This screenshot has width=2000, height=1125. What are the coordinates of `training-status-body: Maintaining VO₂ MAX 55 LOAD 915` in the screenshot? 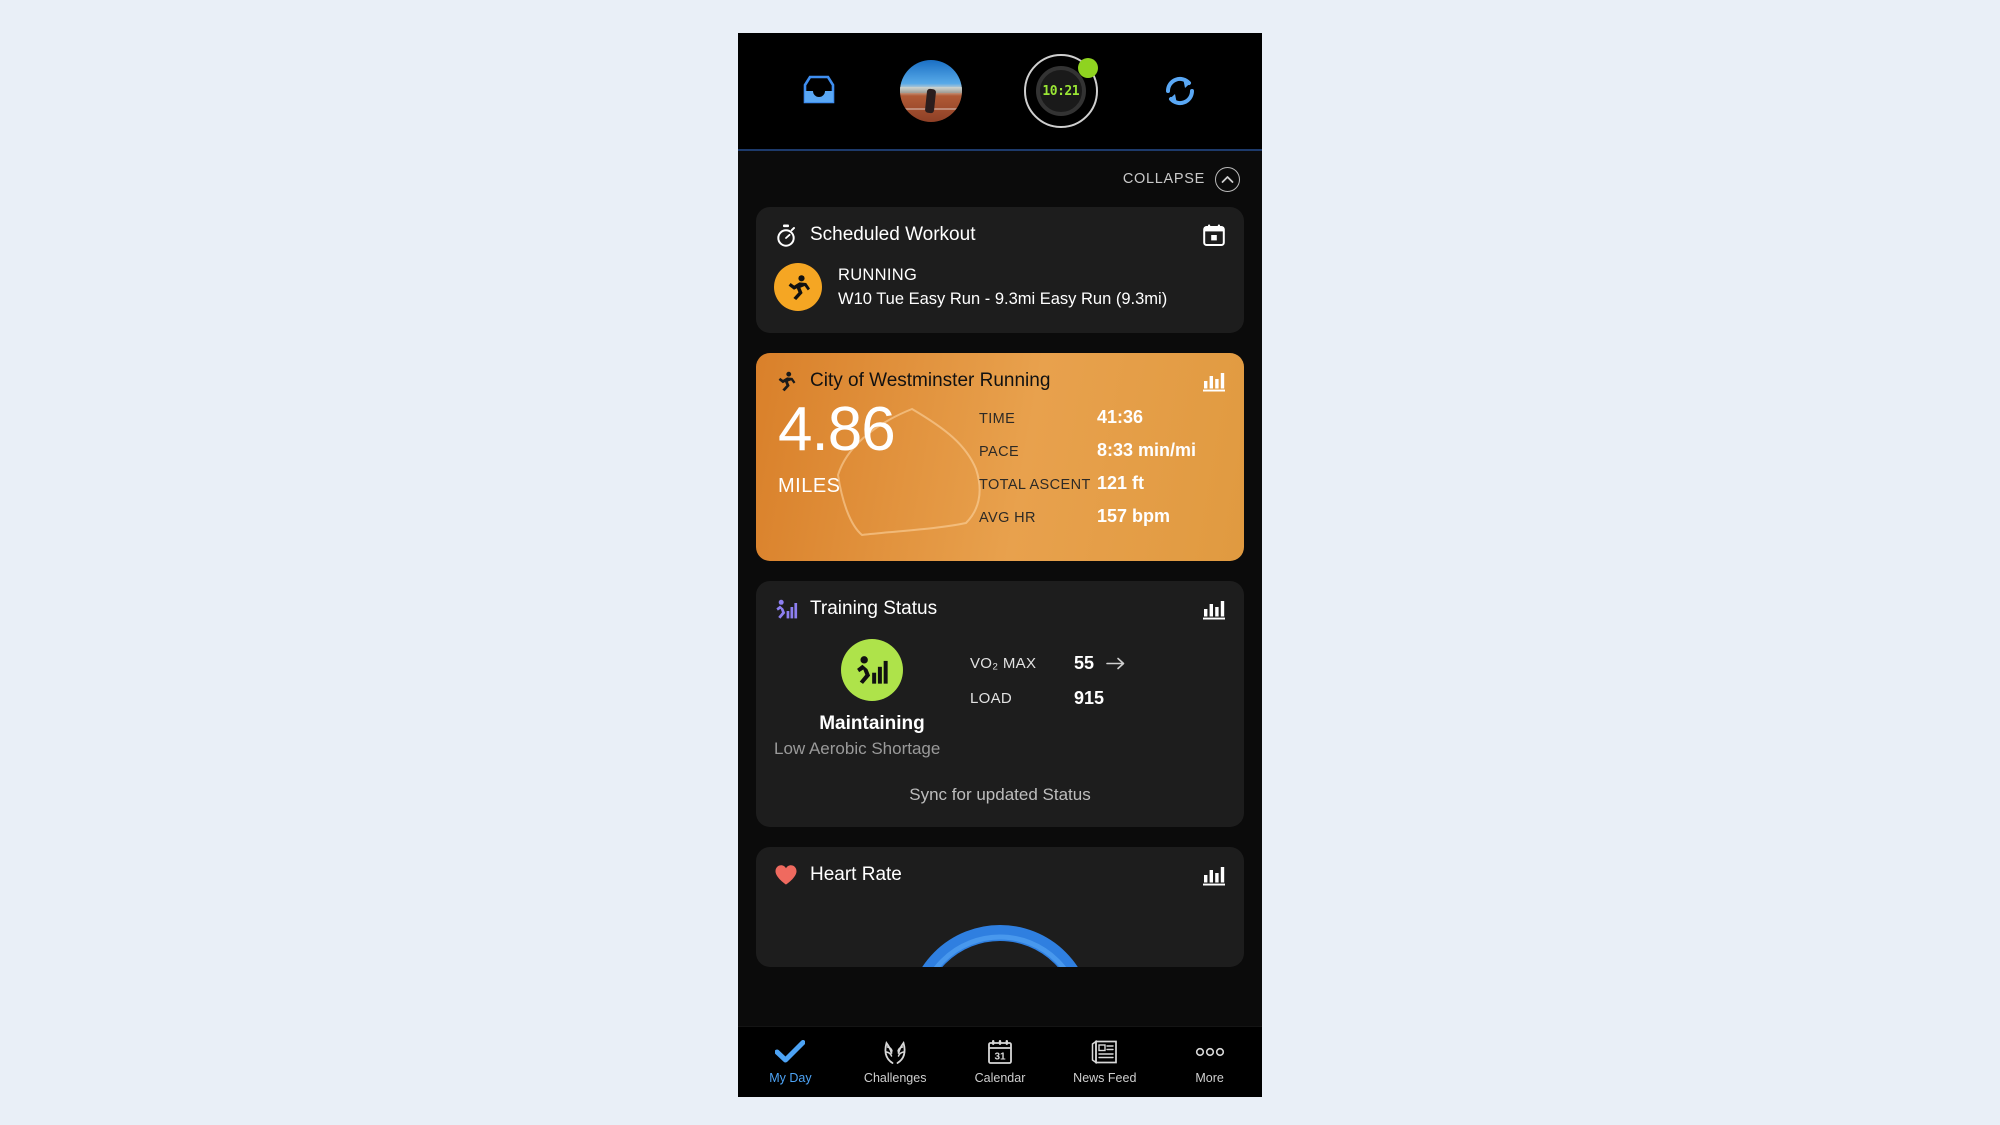 It's located at (1000, 680).